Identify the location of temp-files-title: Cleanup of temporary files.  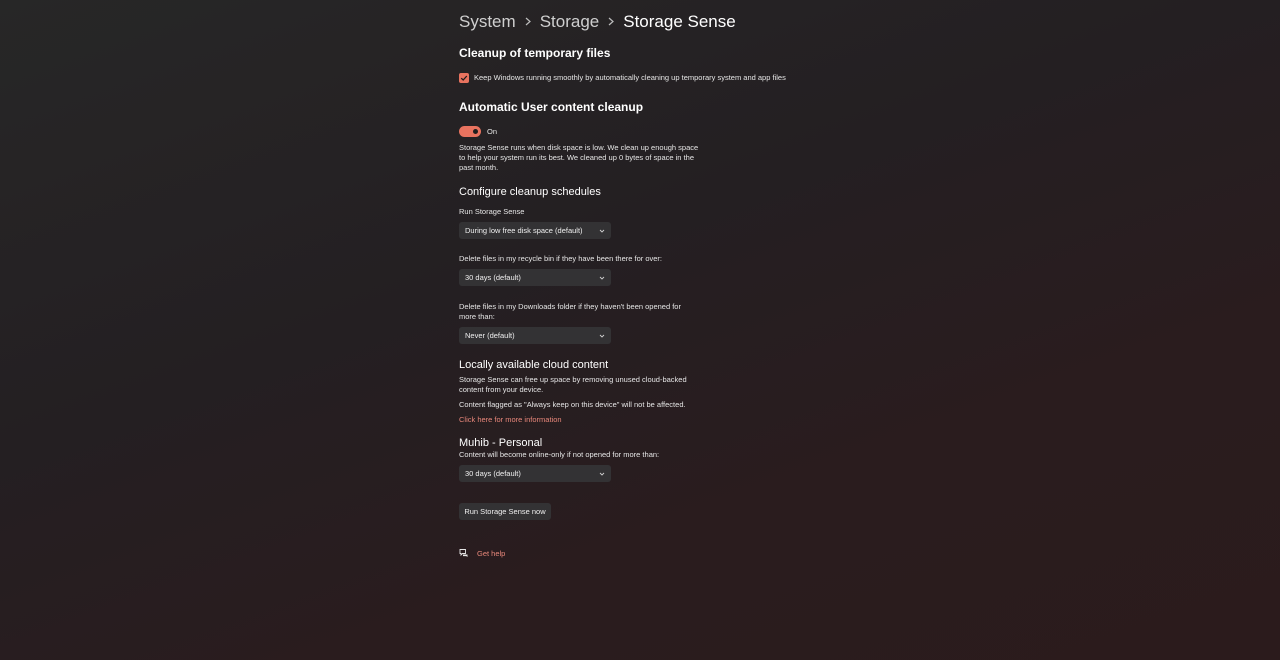
(535, 53).